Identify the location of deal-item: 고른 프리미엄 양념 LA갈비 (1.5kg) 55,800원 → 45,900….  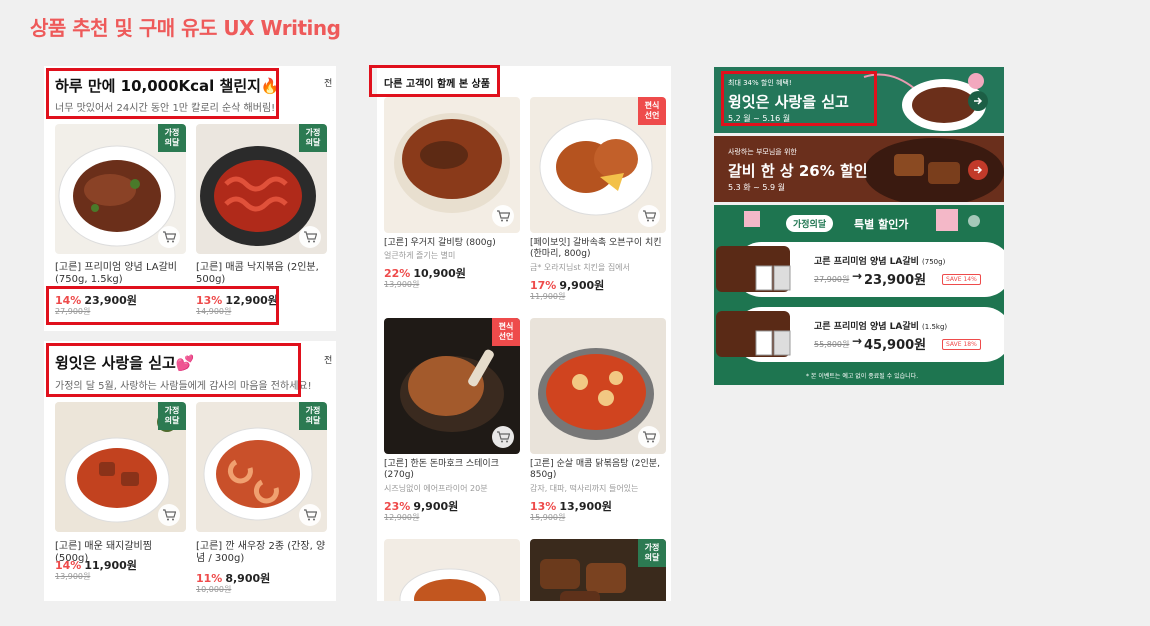
(860, 334).